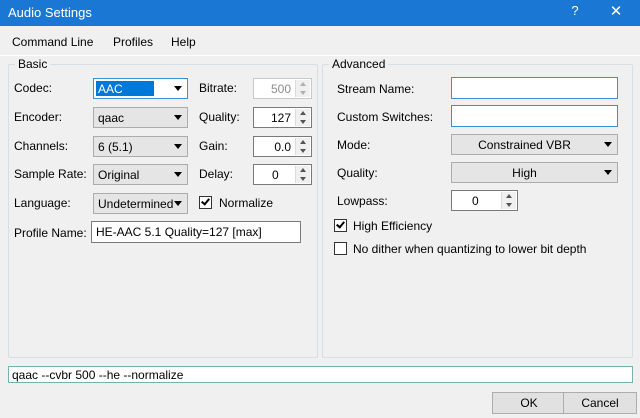 This screenshot has height=418, width=640. Describe the element at coordinates (115, 147) in the screenshot. I see `channels-value: 6 (5.1)` at that location.